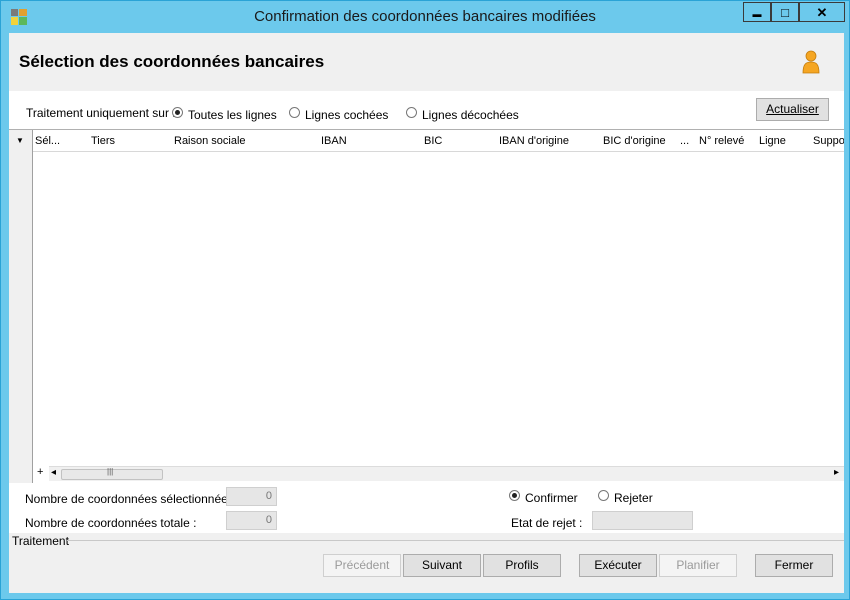 This screenshot has height=600, width=850. I want to click on close-icon: ✕, so click(822, 12).